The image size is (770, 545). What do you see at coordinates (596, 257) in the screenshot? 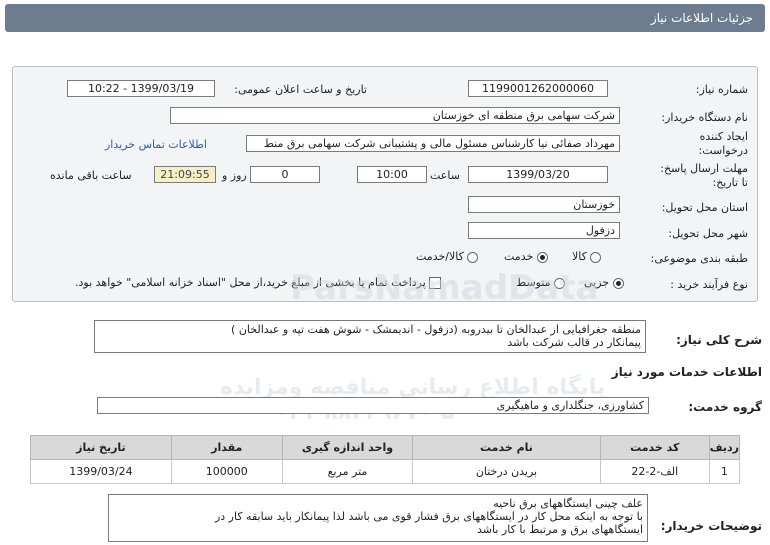
I see `radio-goods` at bounding box center [596, 257].